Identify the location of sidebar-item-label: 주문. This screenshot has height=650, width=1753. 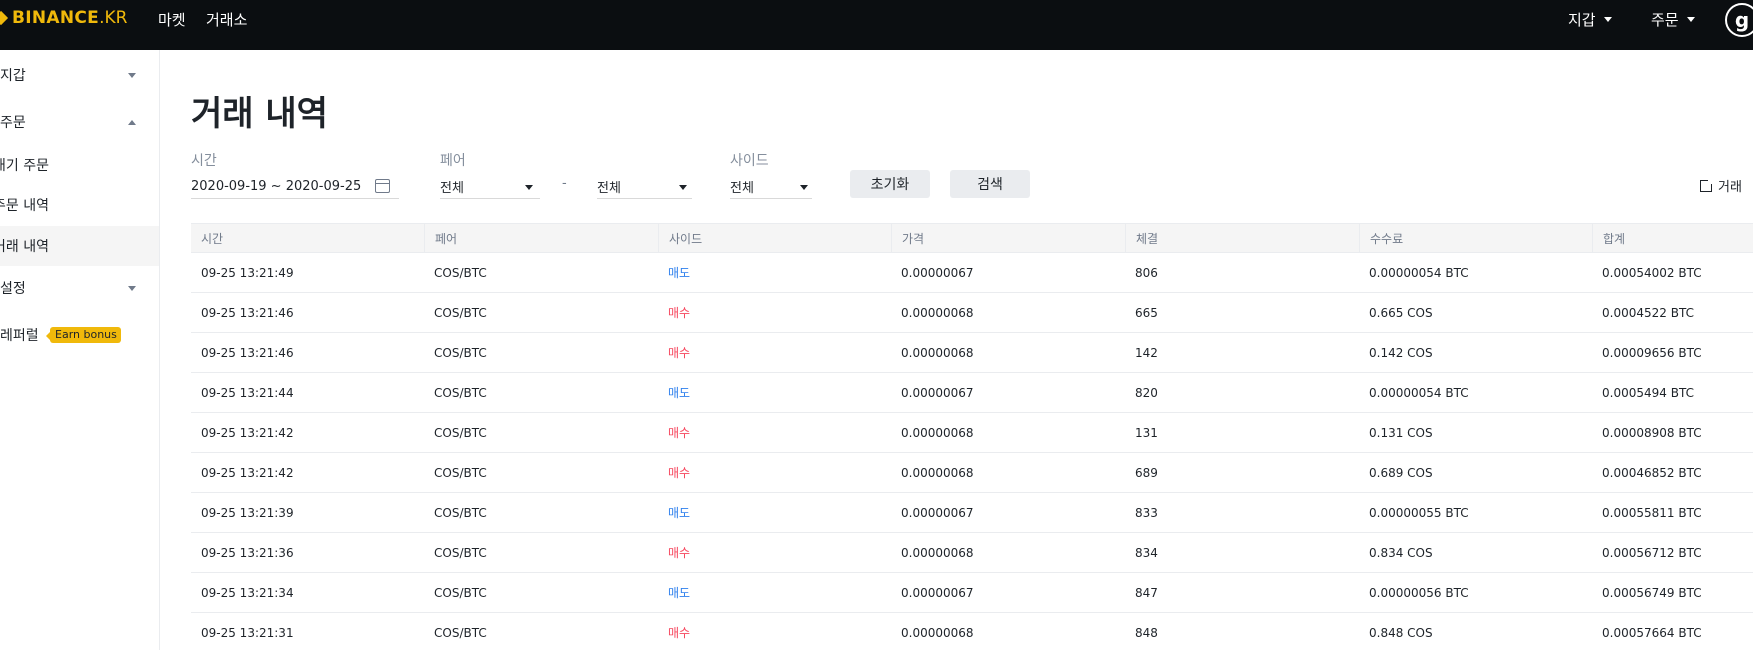
(13, 123).